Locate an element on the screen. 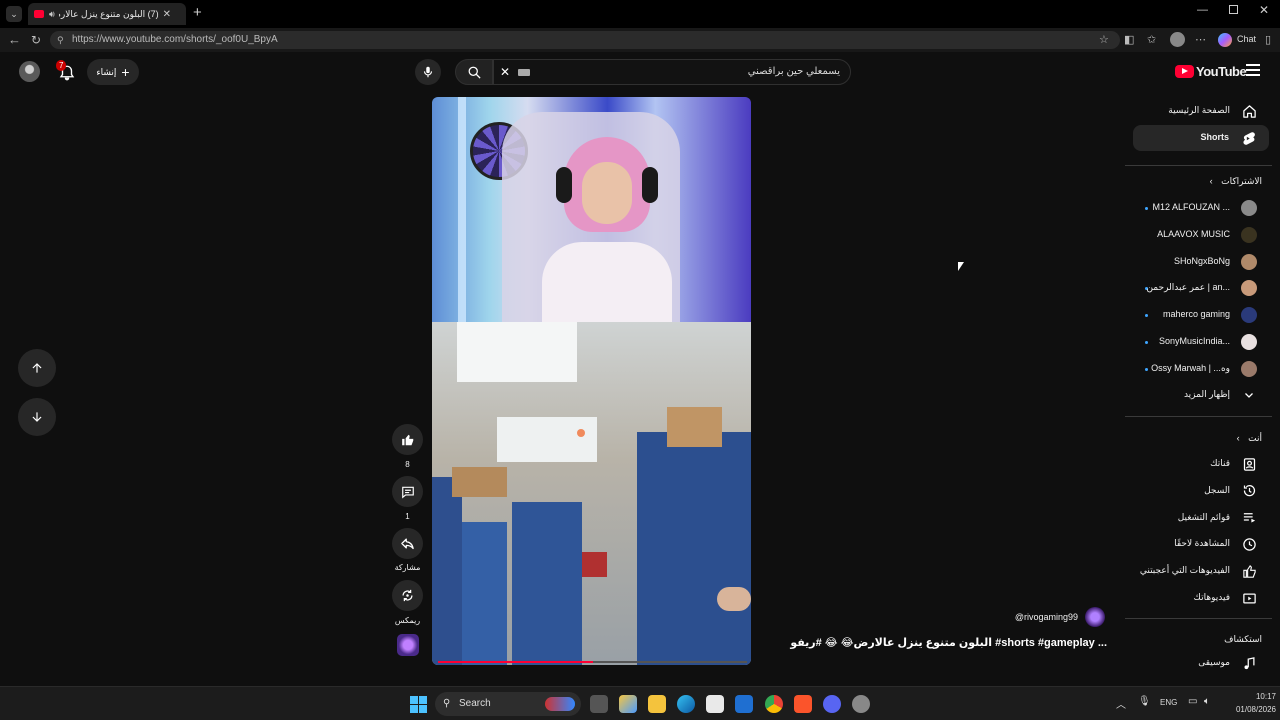 Image resolution: width=1280 pixels, height=720 pixels. extensions-icon: ◧ is located at coordinates (1129, 40).